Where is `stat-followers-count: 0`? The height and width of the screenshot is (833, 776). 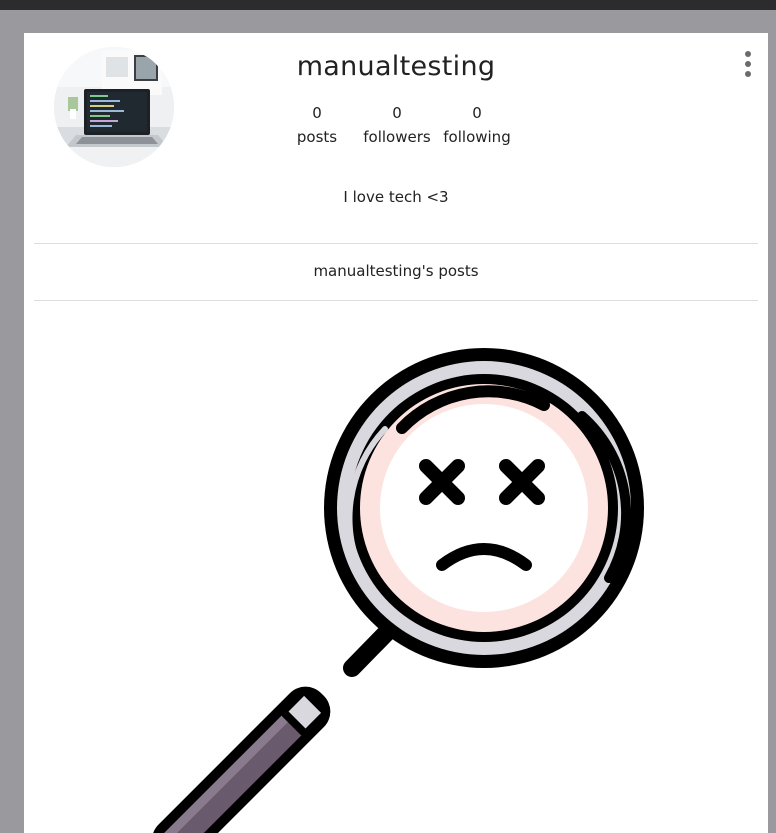 stat-followers-count: 0 is located at coordinates (397, 113).